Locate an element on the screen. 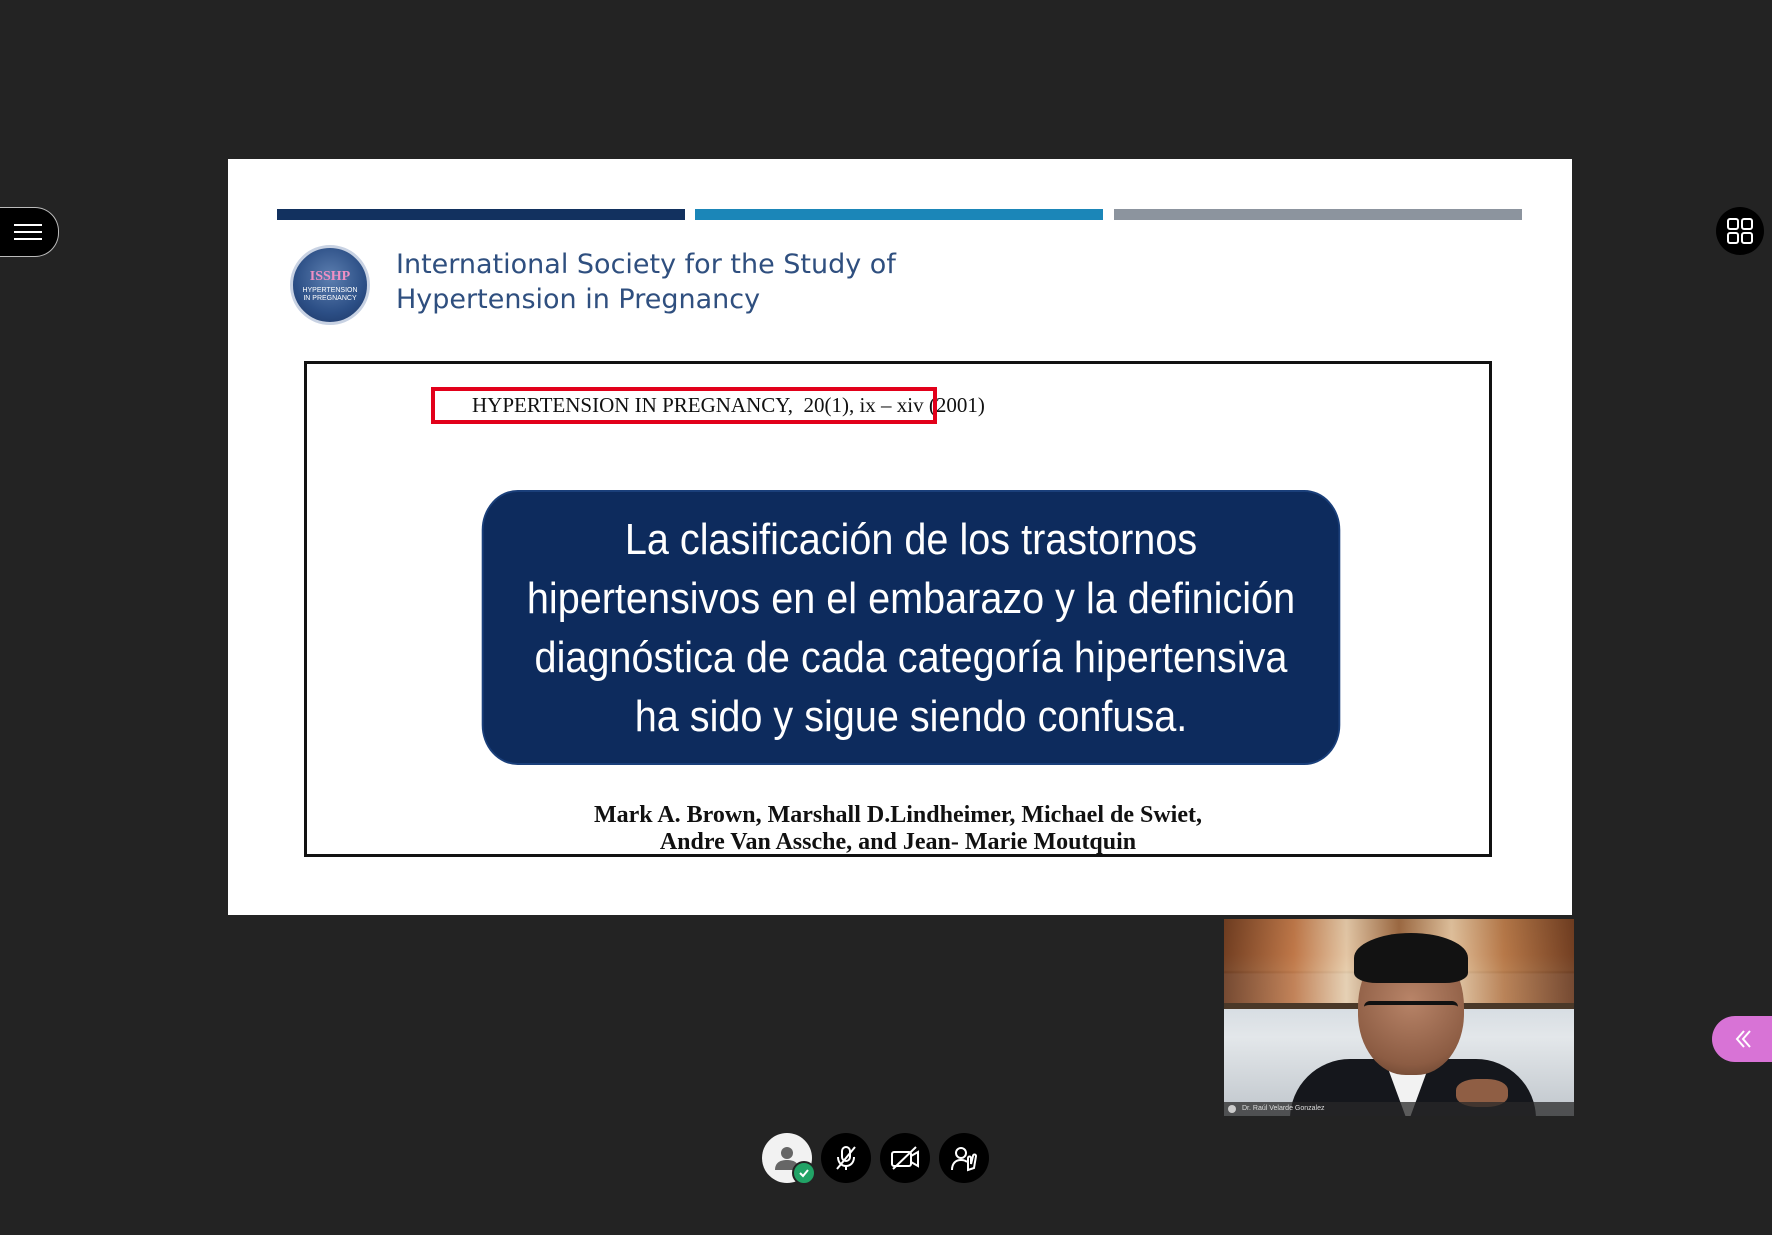  participant-status-dot is located at coordinates (1232, 1109).